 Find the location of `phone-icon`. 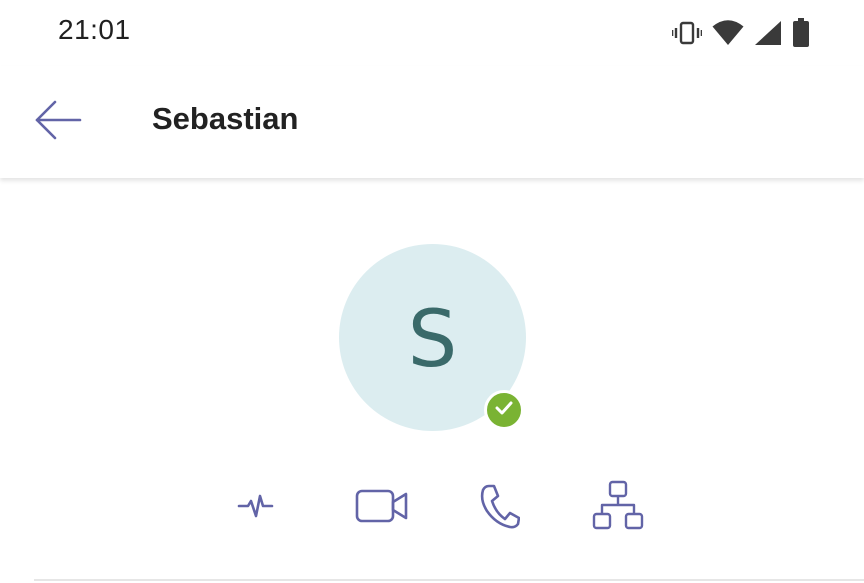

phone-icon is located at coordinates (499, 508).